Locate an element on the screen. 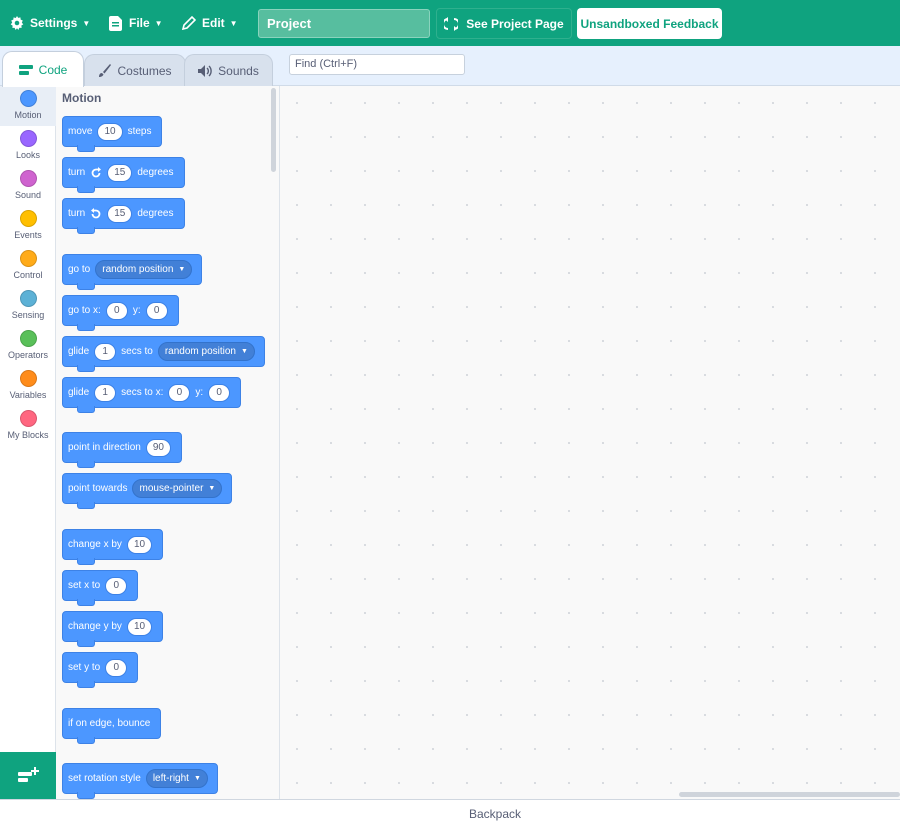 Image resolution: width=900 pixels, height=827 pixels. block-glide-to-xy: glide 1 secs to x: 0 y: 0 is located at coordinates (152, 395).